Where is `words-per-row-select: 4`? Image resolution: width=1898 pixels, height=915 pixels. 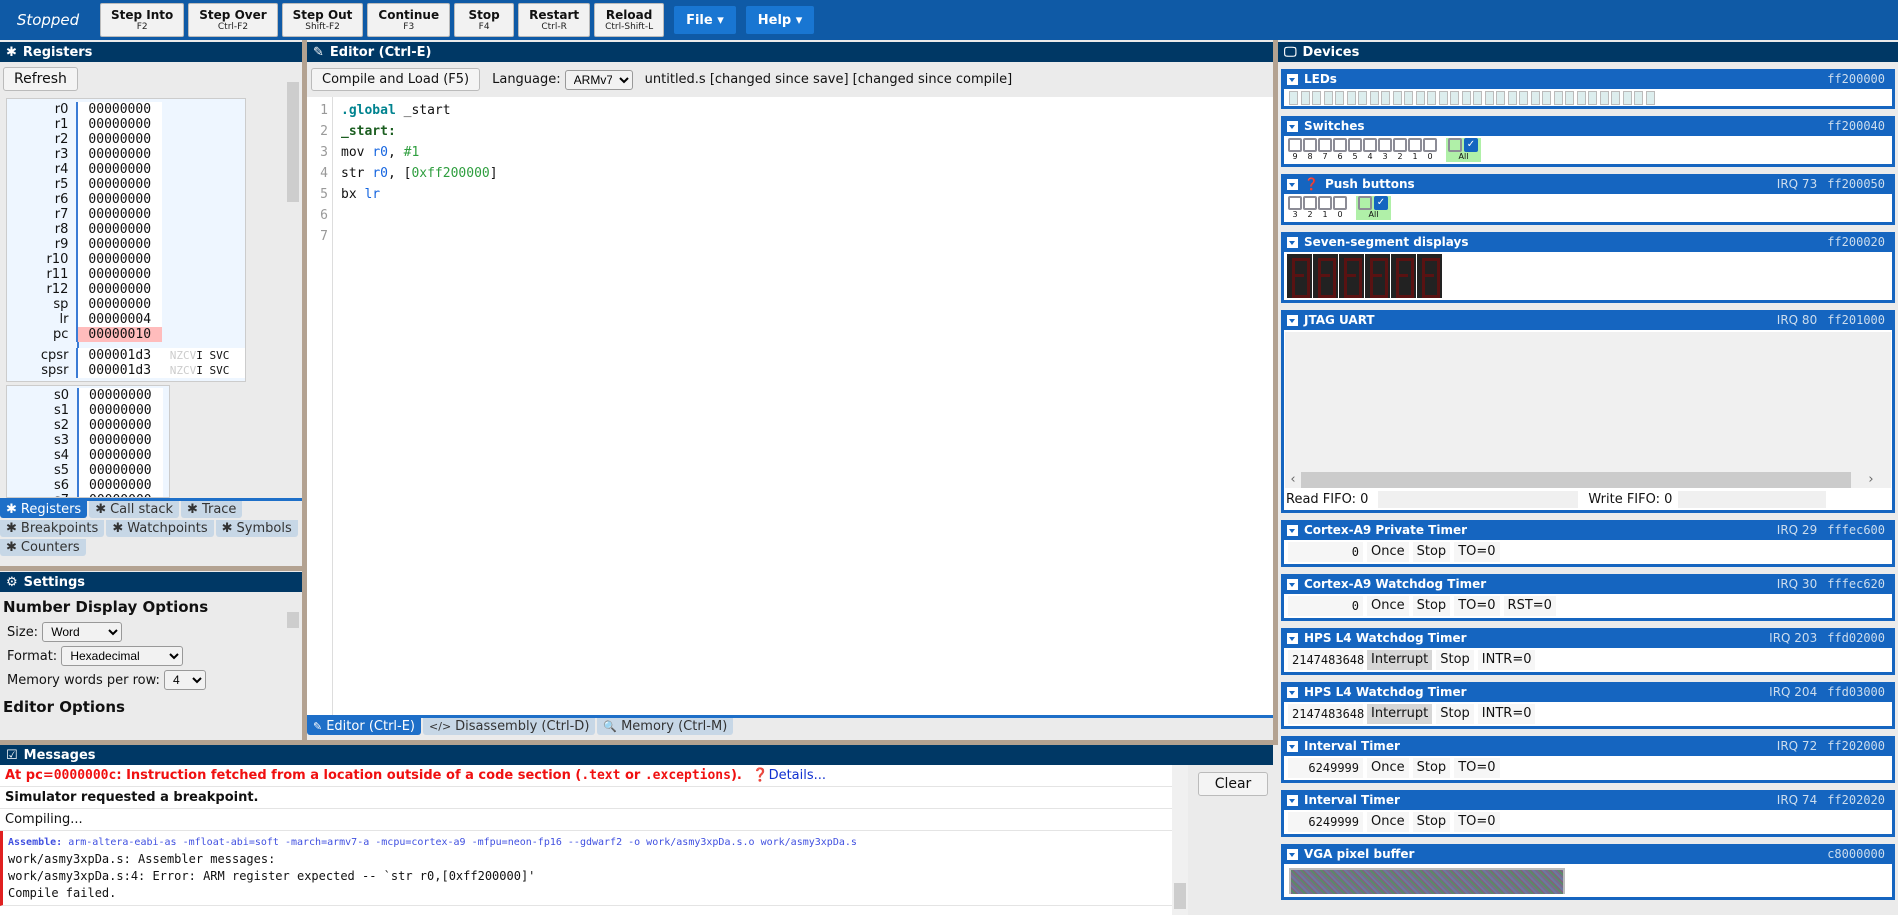 words-per-row-select: 4 is located at coordinates (185, 680).